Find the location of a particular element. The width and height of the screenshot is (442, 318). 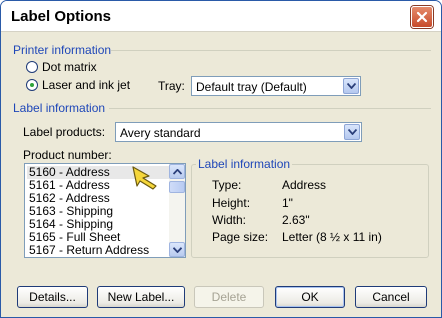

list-item: 5167 - Return Address is located at coordinates (98, 250).